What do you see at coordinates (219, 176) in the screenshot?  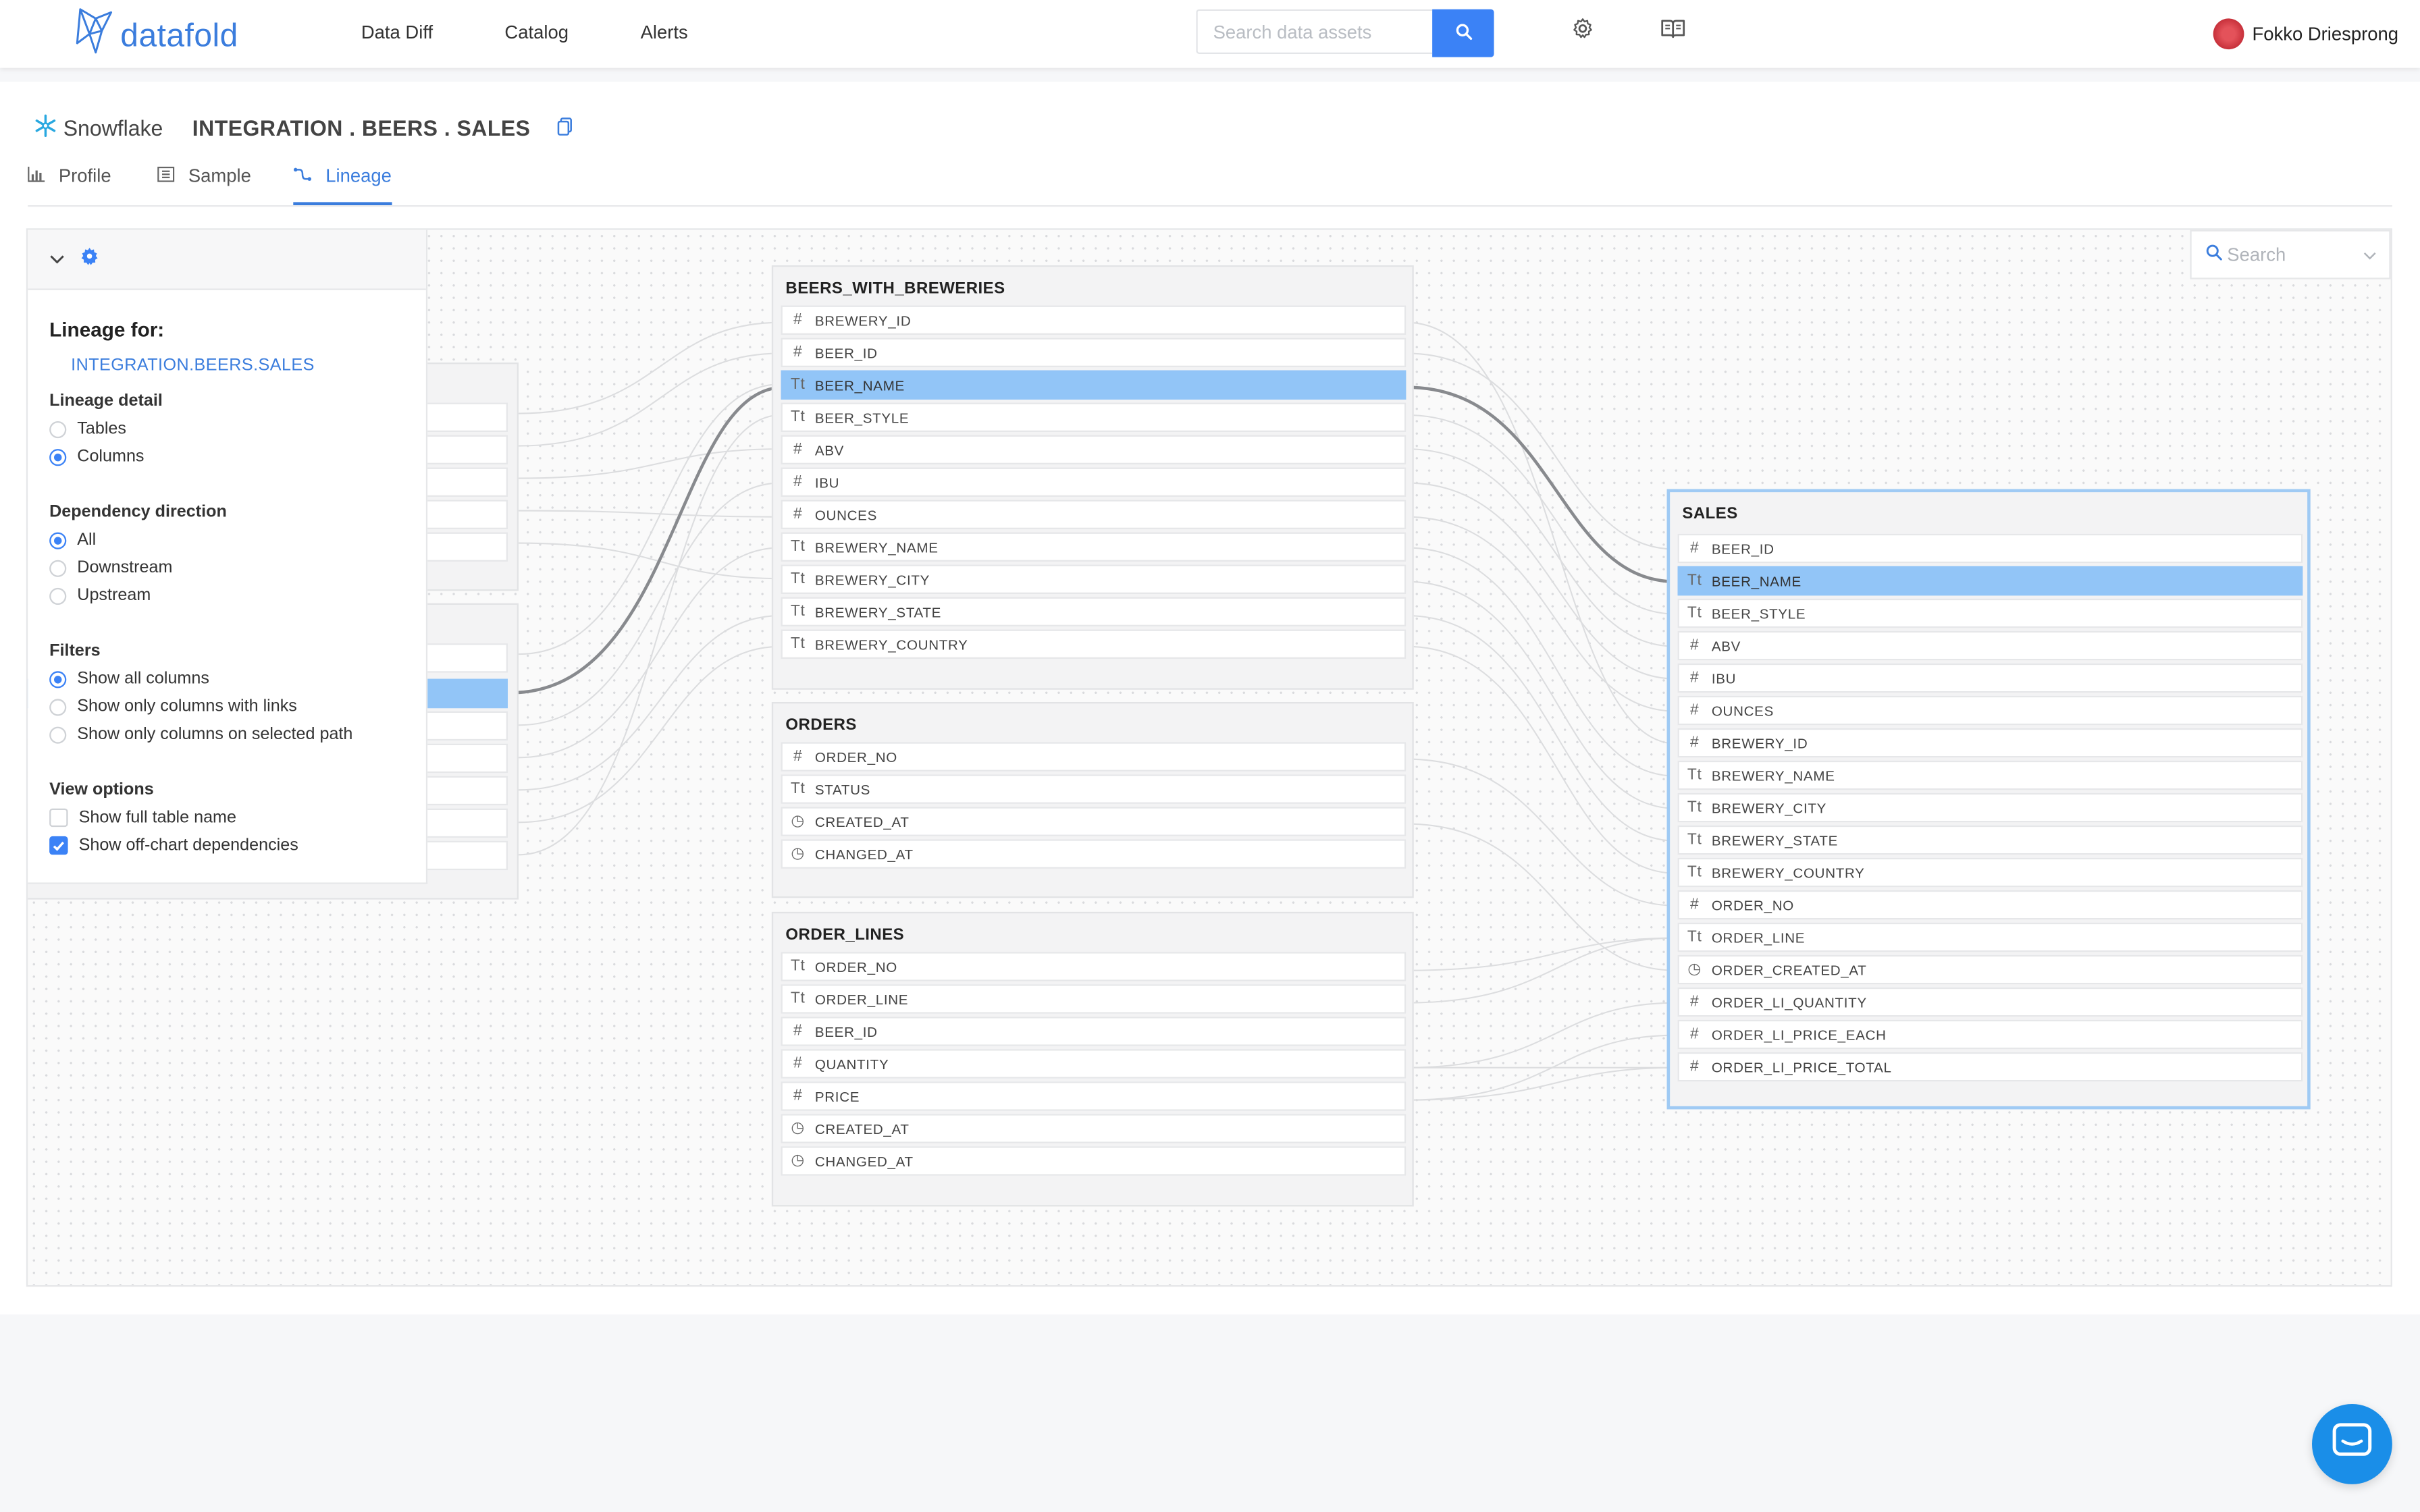 I see `tab-sample-label: Sample` at bounding box center [219, 176].